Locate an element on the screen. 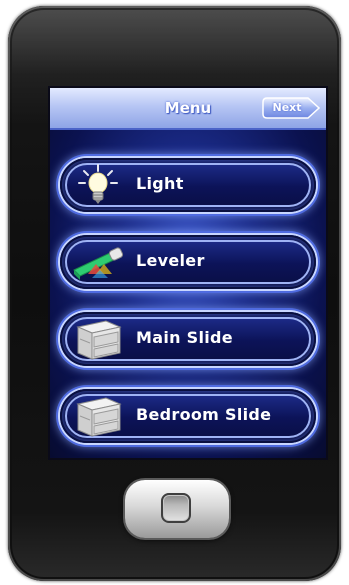 This screenshot has height=585, width=349. menu-item-bedroom-slide: Bedroom Slide is located at coordinates (188, 416).